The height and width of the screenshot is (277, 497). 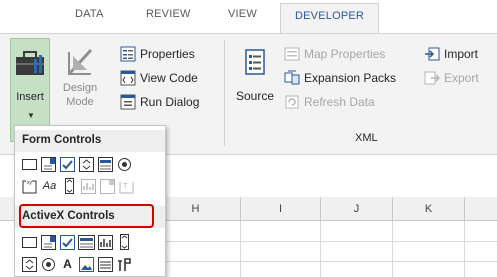 What do you see at coordinates (67, 242) in the screenshot?
I see `activex-check-box-icon` at bounding box center [67, 242].